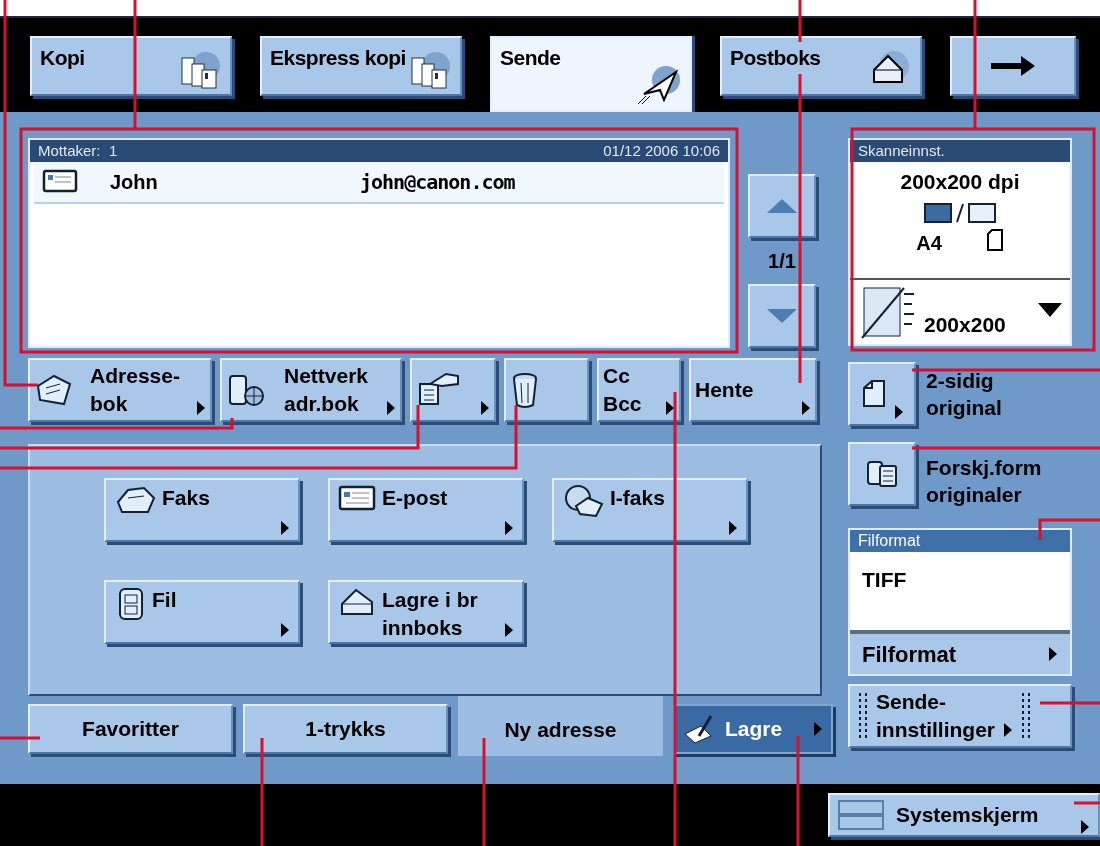 The width and height of the screenshot is (1100, 846). I want to click on address-button: Nettverk adr.bok, so click(311, 390).